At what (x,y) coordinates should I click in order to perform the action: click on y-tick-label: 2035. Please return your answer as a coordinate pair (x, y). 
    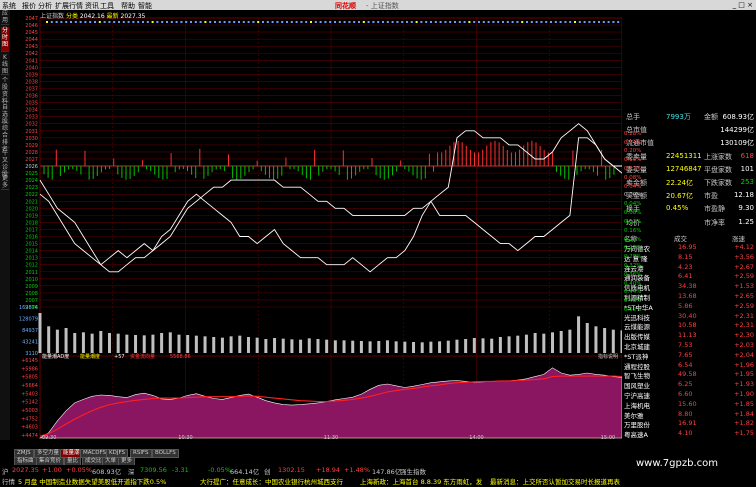
    Looking at the image, I should click on (31, 104).